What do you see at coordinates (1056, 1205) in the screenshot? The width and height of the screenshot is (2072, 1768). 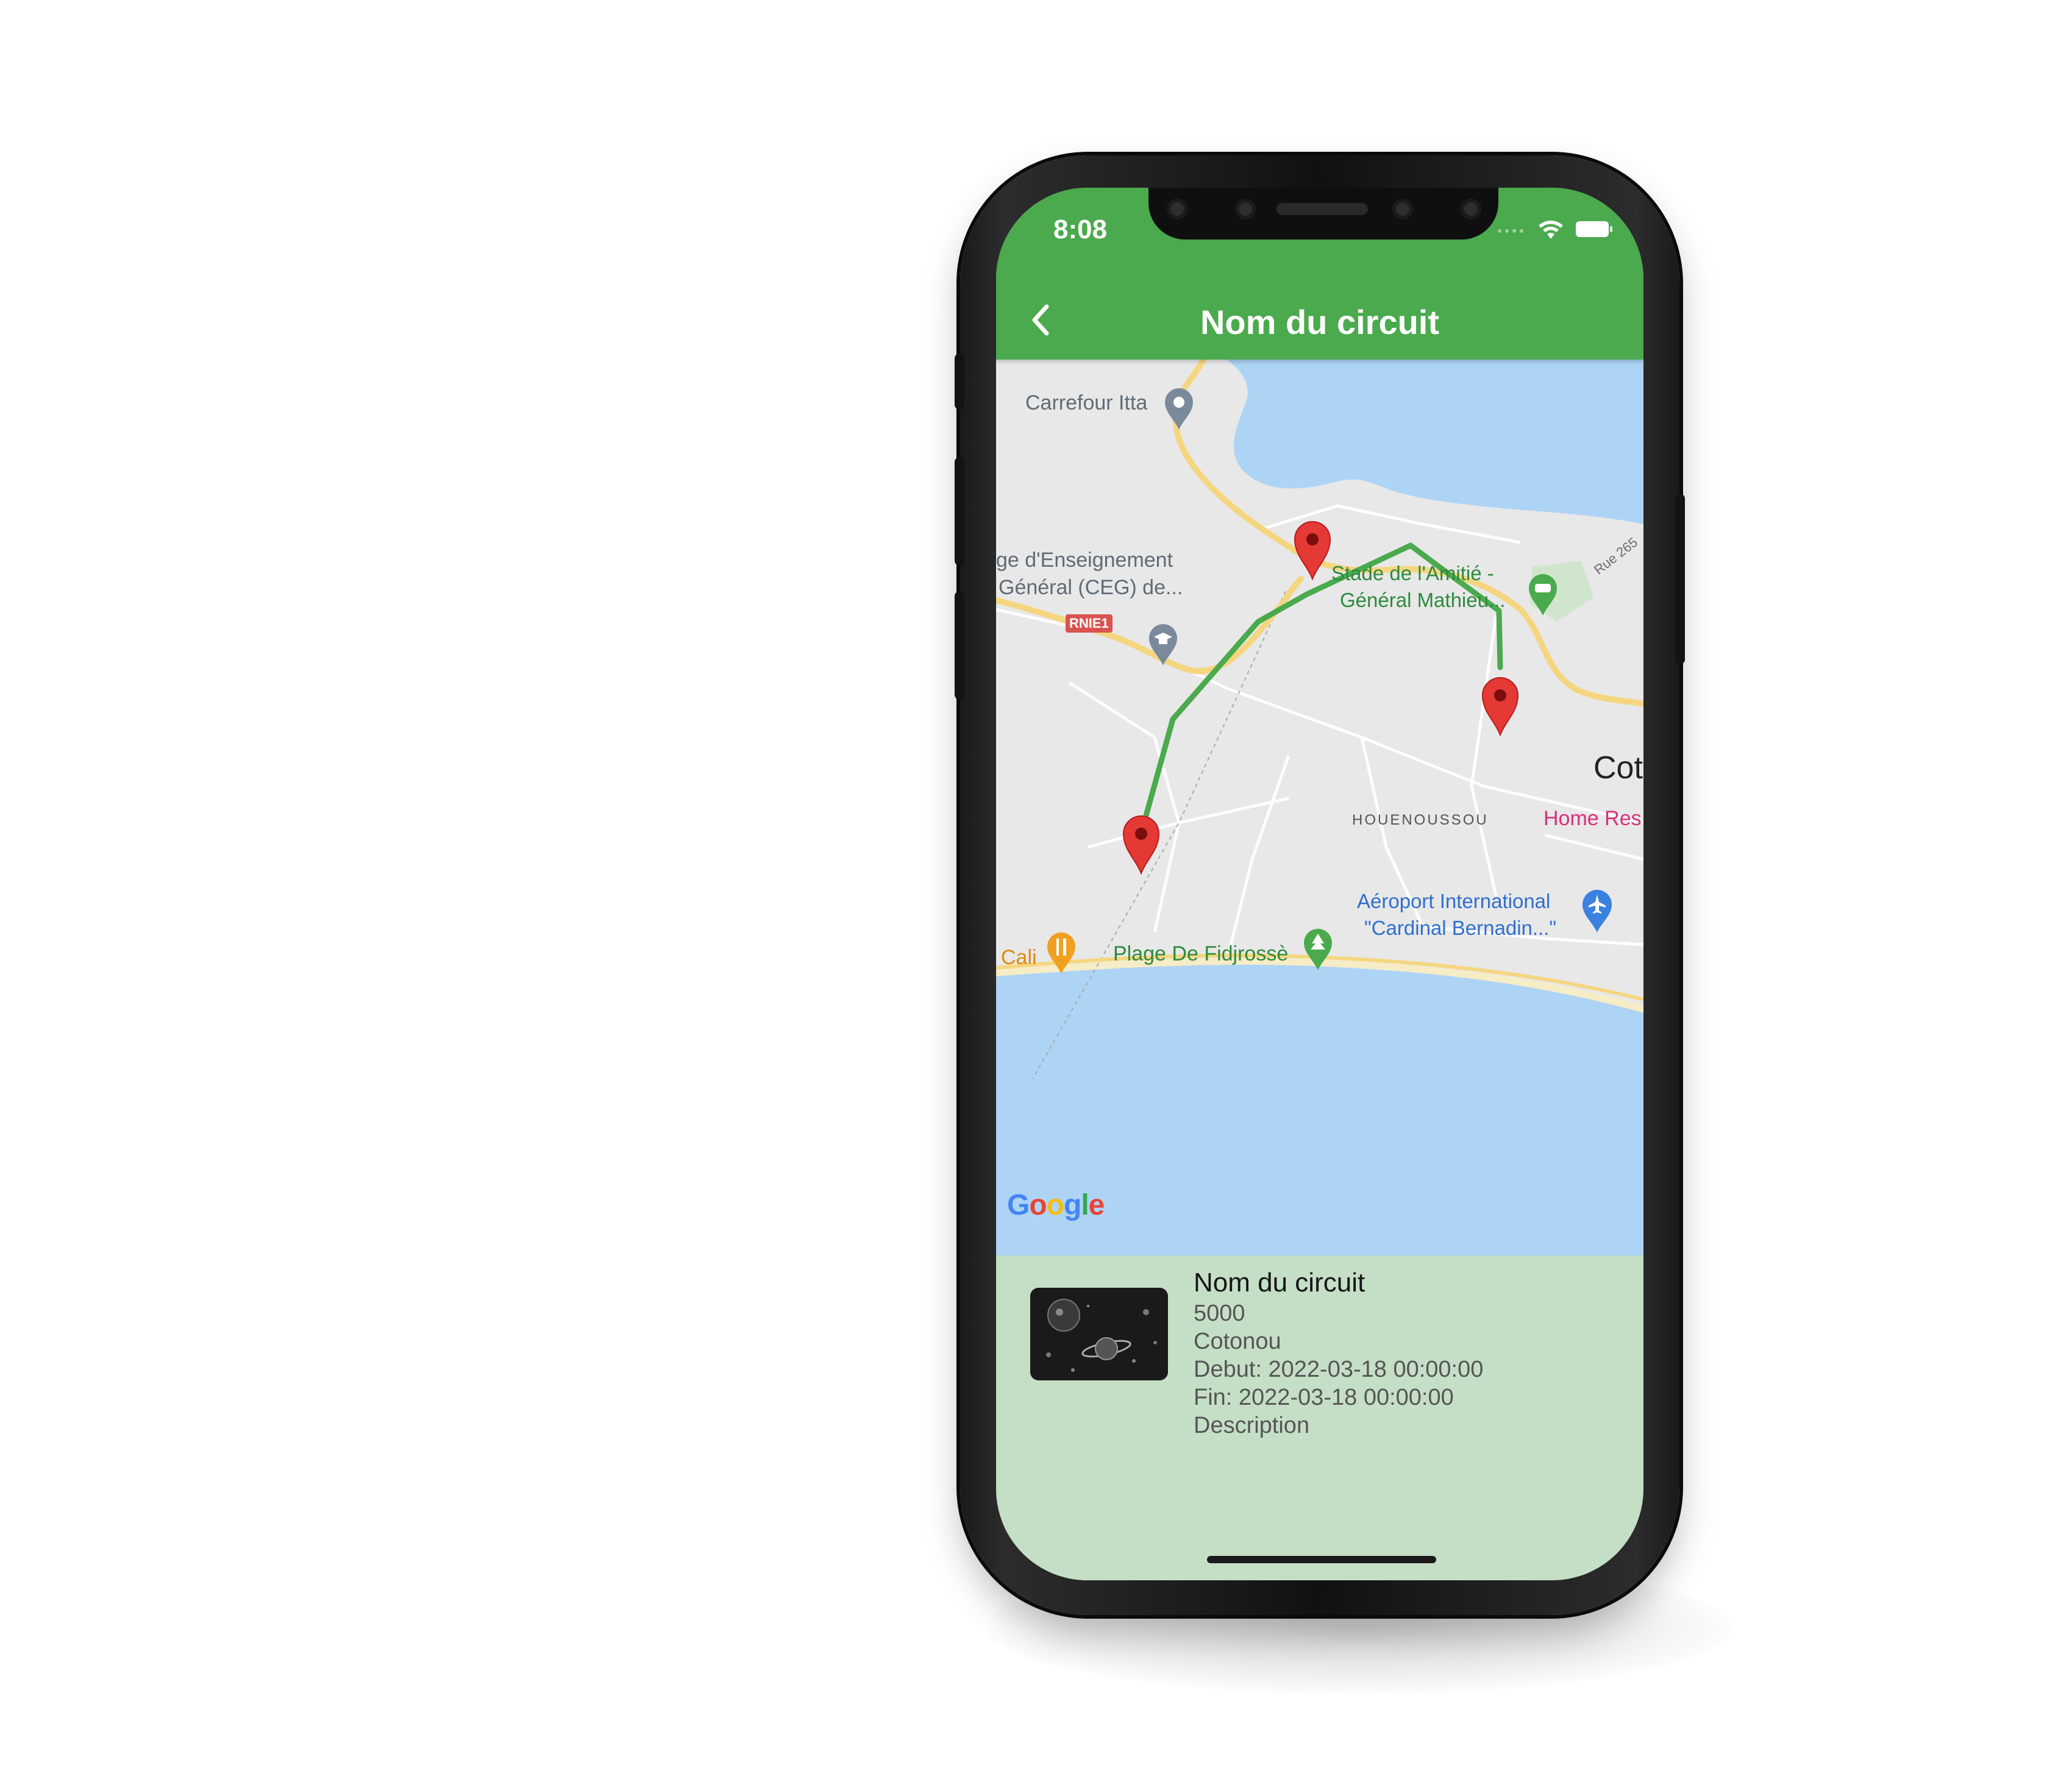 I see `google-attribution: Google` at bounding box center [1056, 1205].